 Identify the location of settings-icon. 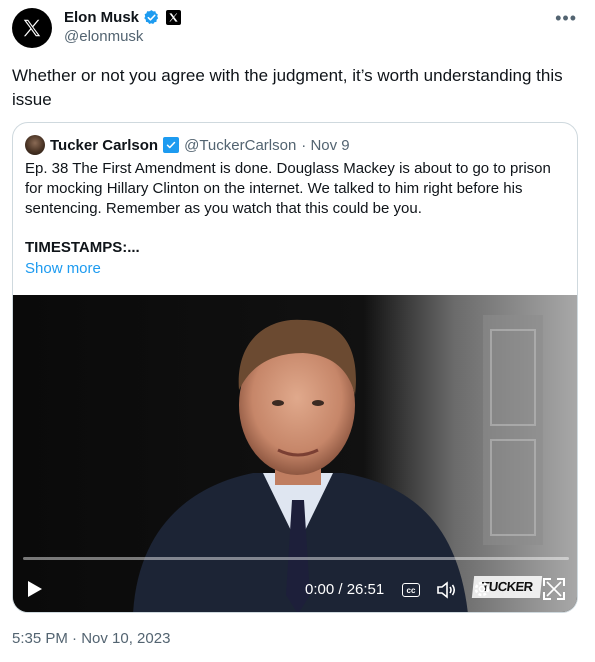
(482, 589).